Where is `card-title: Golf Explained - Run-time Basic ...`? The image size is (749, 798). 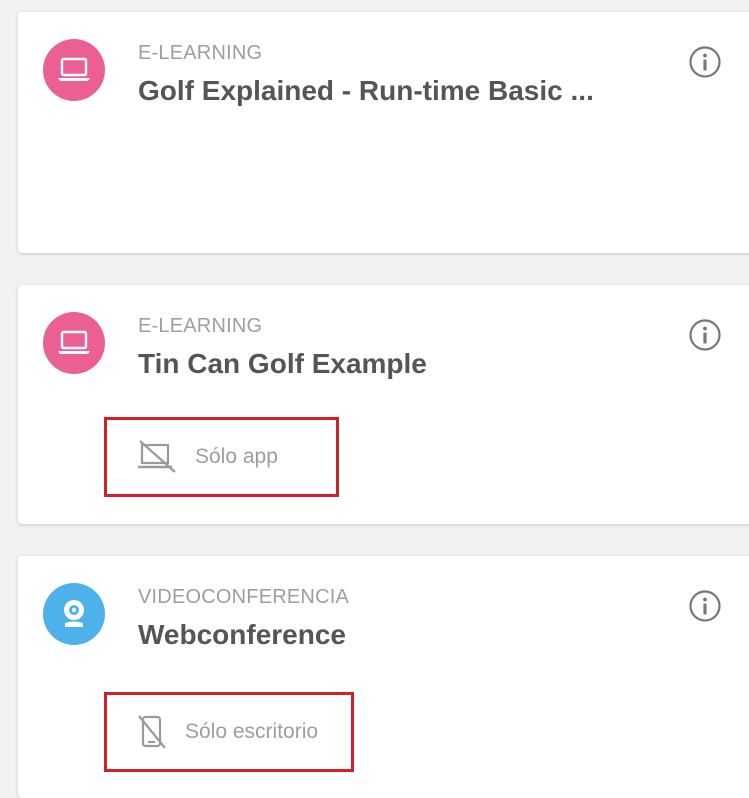
card-title: Golf Explained - Run-time Basic ... is located at coordinates (366, 91).